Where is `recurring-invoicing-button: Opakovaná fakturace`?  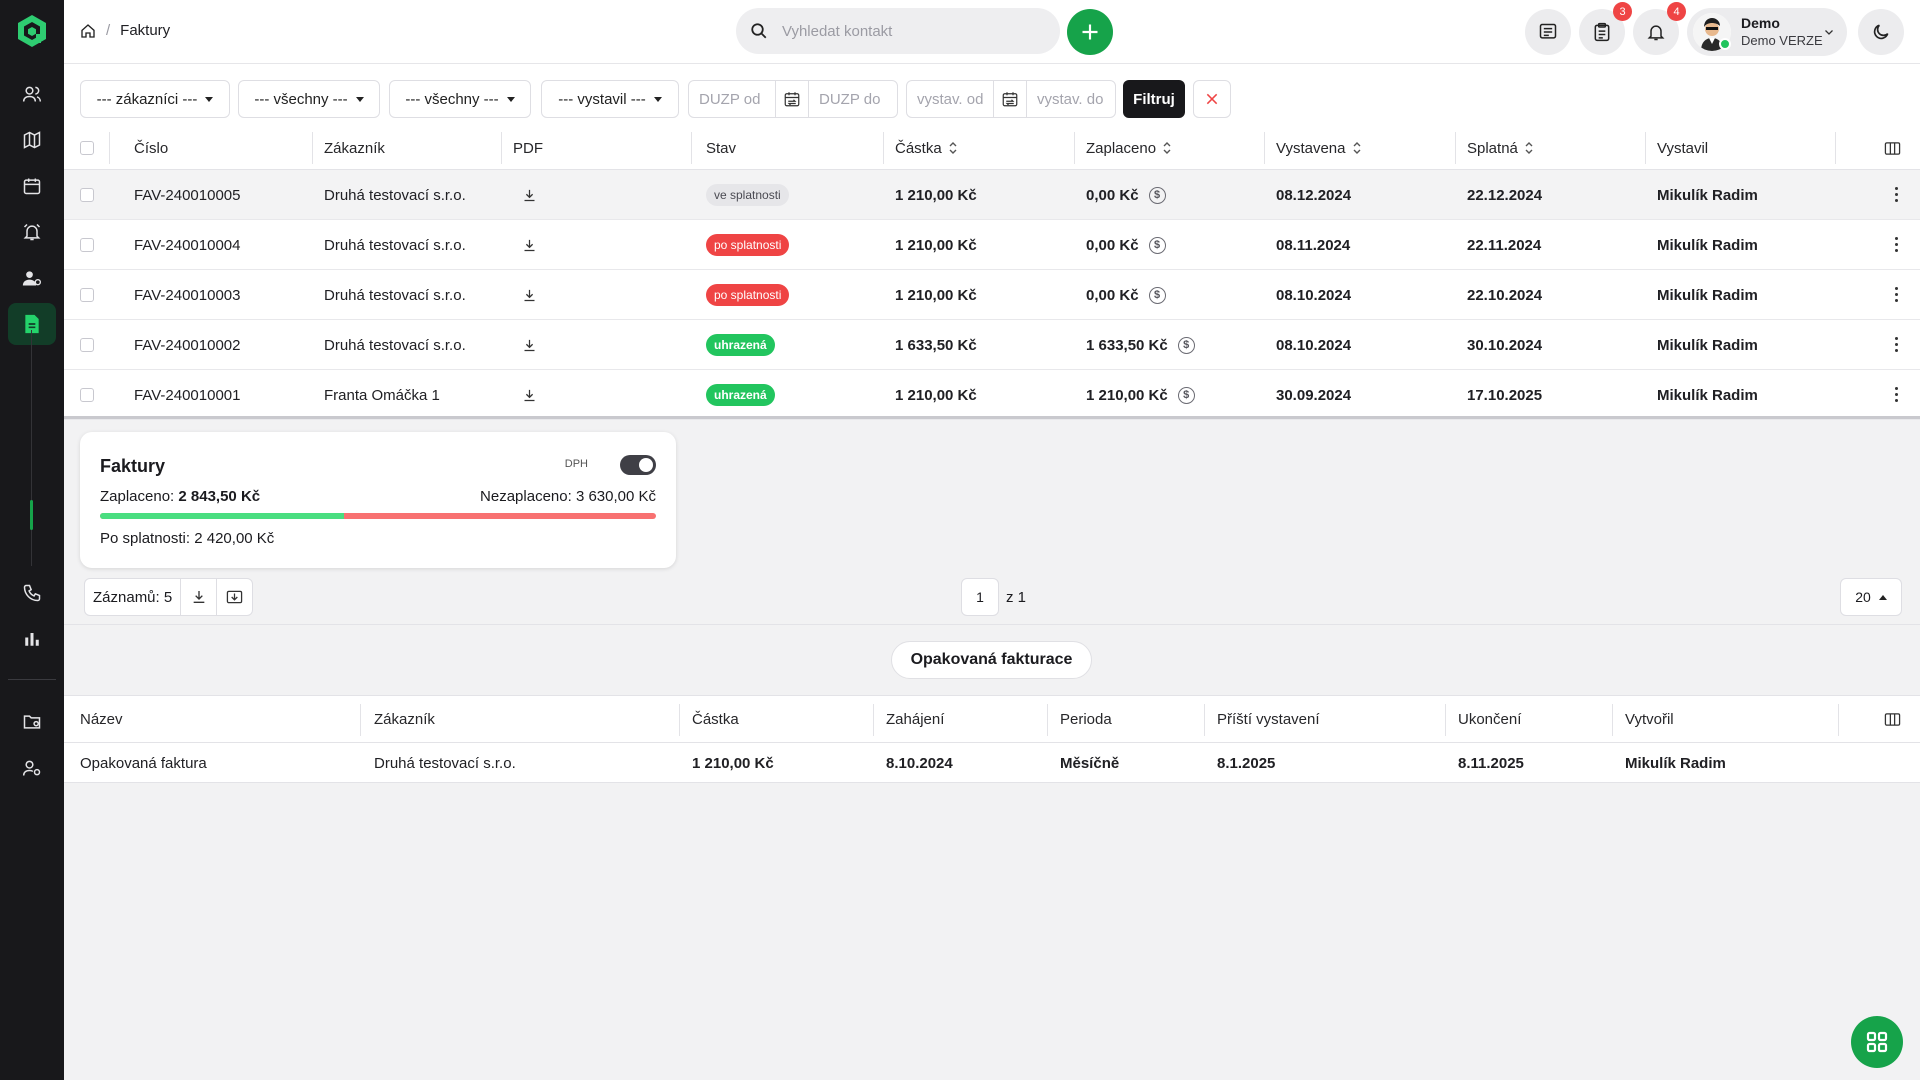 recurring-invoicing-button: Opakovaná fakturace is located at coordinates (991, 660).